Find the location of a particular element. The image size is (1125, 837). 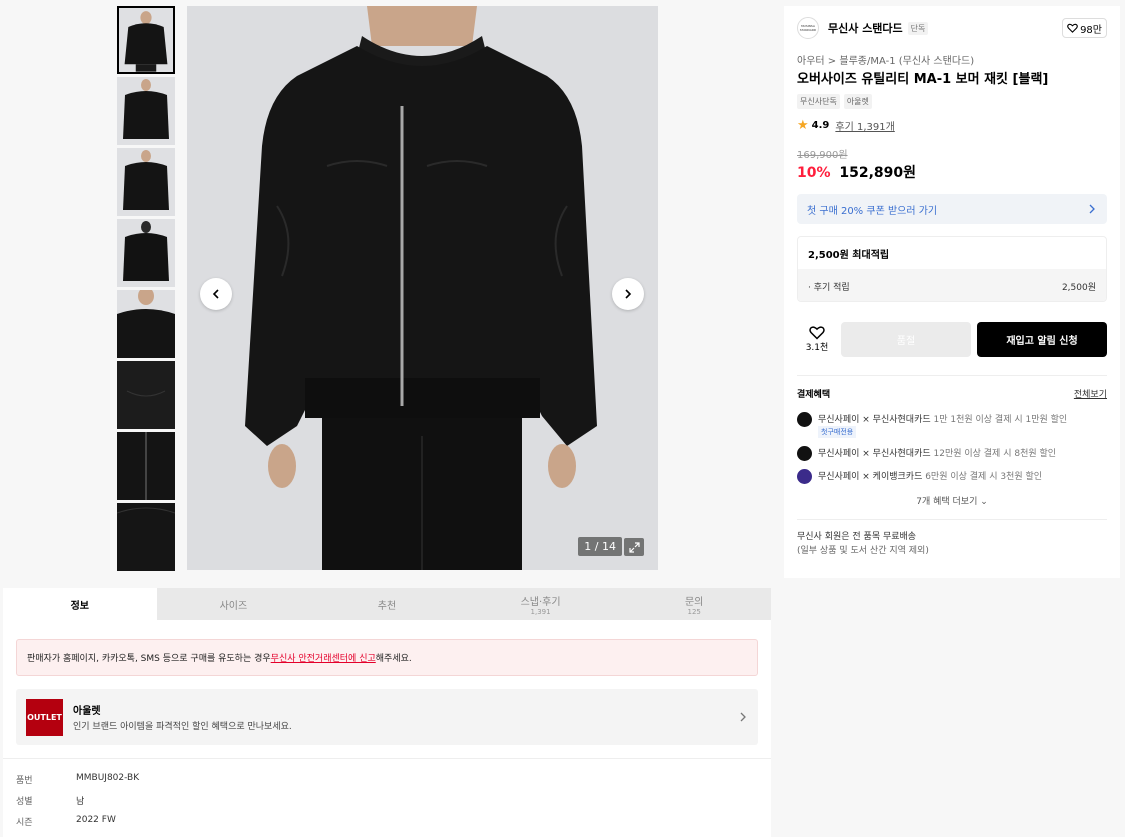

expand-button is located at coordinates (634, 547).